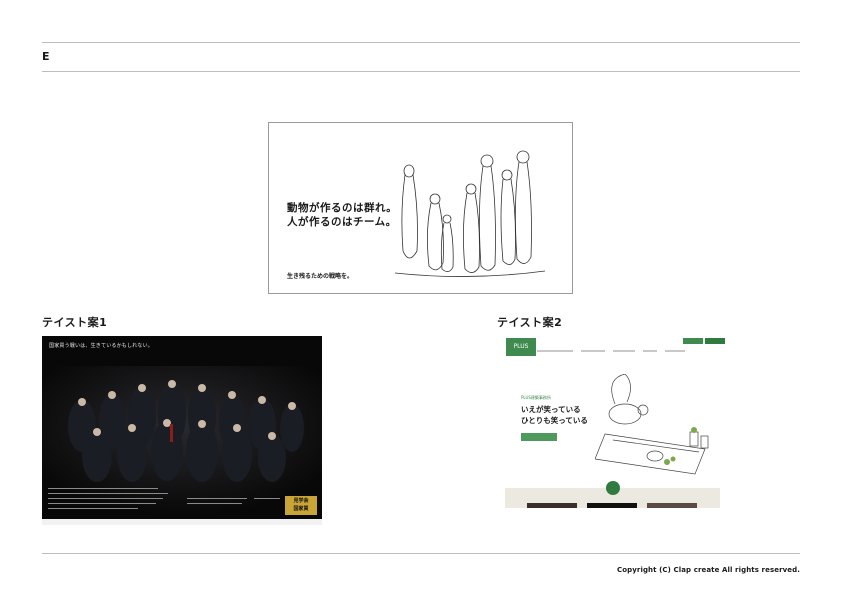  Describe the element at coordinates (613, 488) in the screenshot. I see `taste2-section-marker` at that location.